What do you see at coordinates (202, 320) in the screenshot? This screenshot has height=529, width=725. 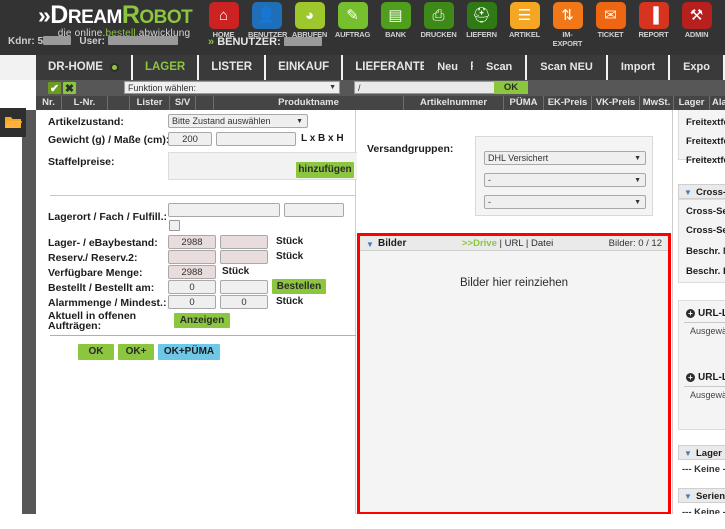 I see `anzeigen-button: Anzeigen` at bounding box center [202, 320].